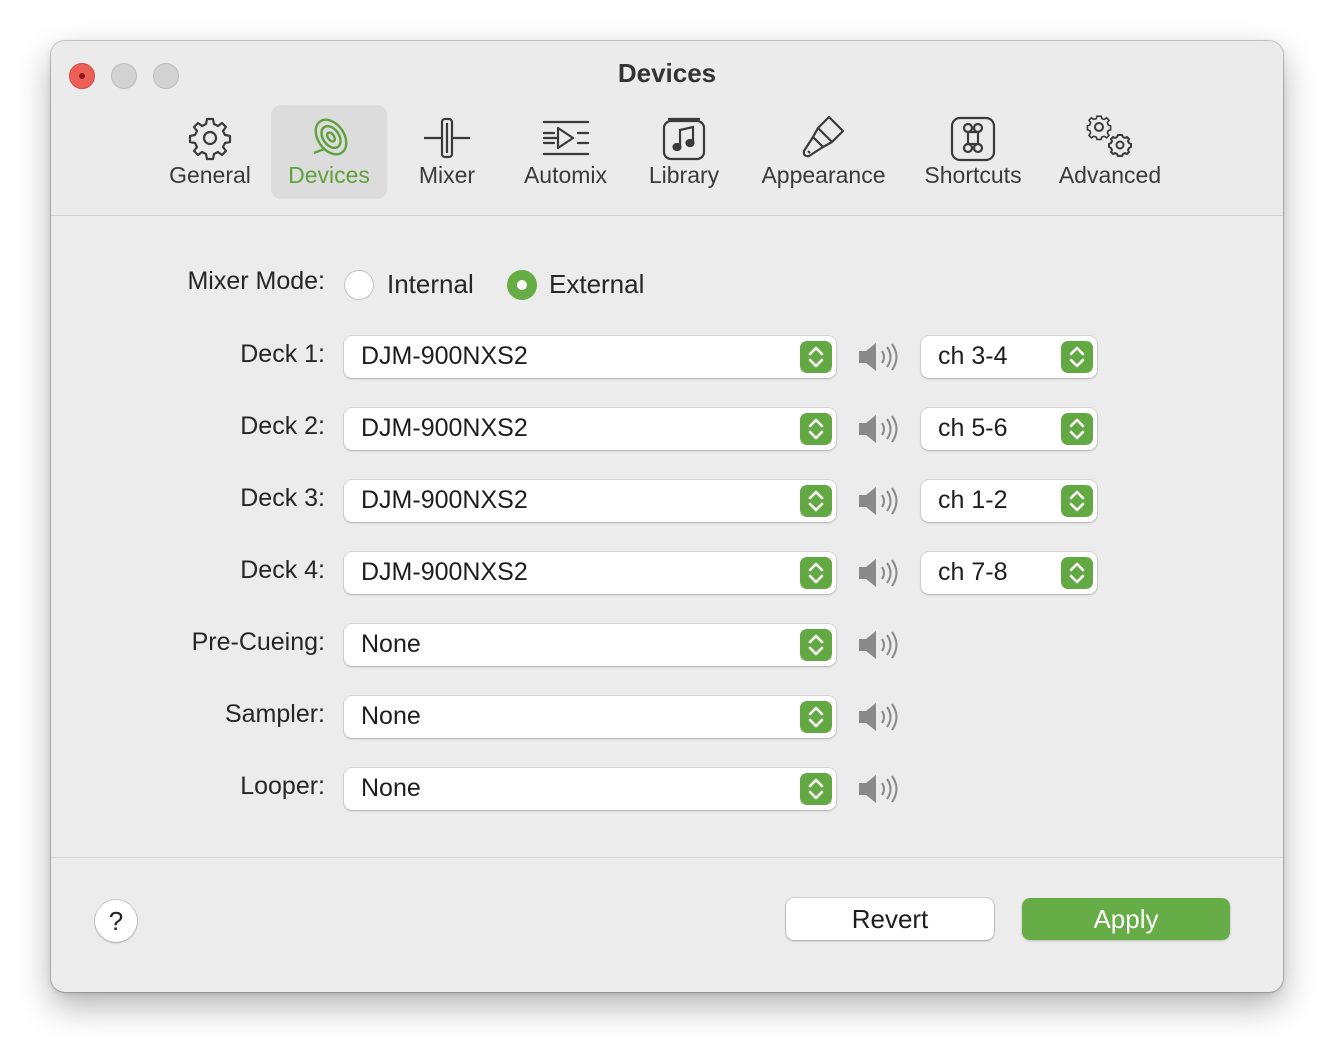 Image resolution: width=1342 pixels, height=1064 pixels. Describe the element at coordinates (590, 573) in the screenshot. I see `deck-4-device-select: DJM-900NXS2` at that location.